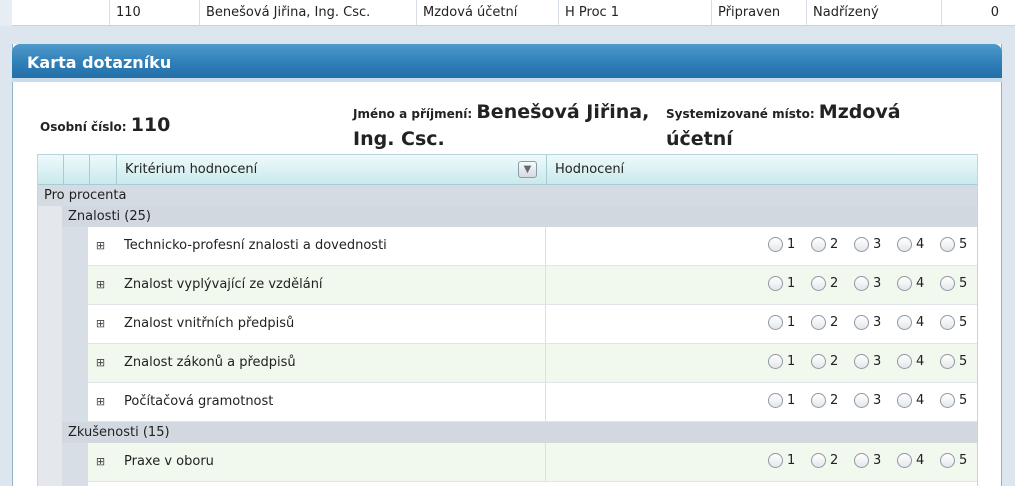 The height and width of the screenshot is (486, 1015). I want to click on sort-down-icon: ▼, so click(527, 169).